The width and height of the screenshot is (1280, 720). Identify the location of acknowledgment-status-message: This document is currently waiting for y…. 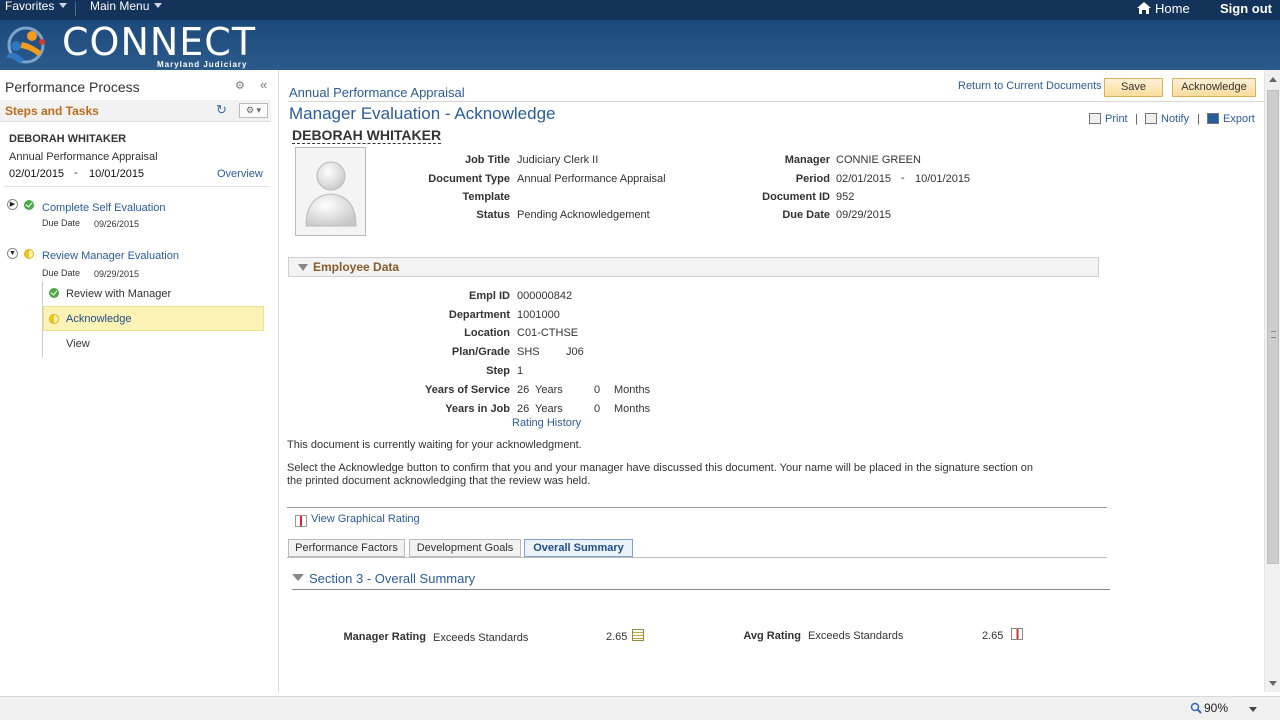
(434, 445).